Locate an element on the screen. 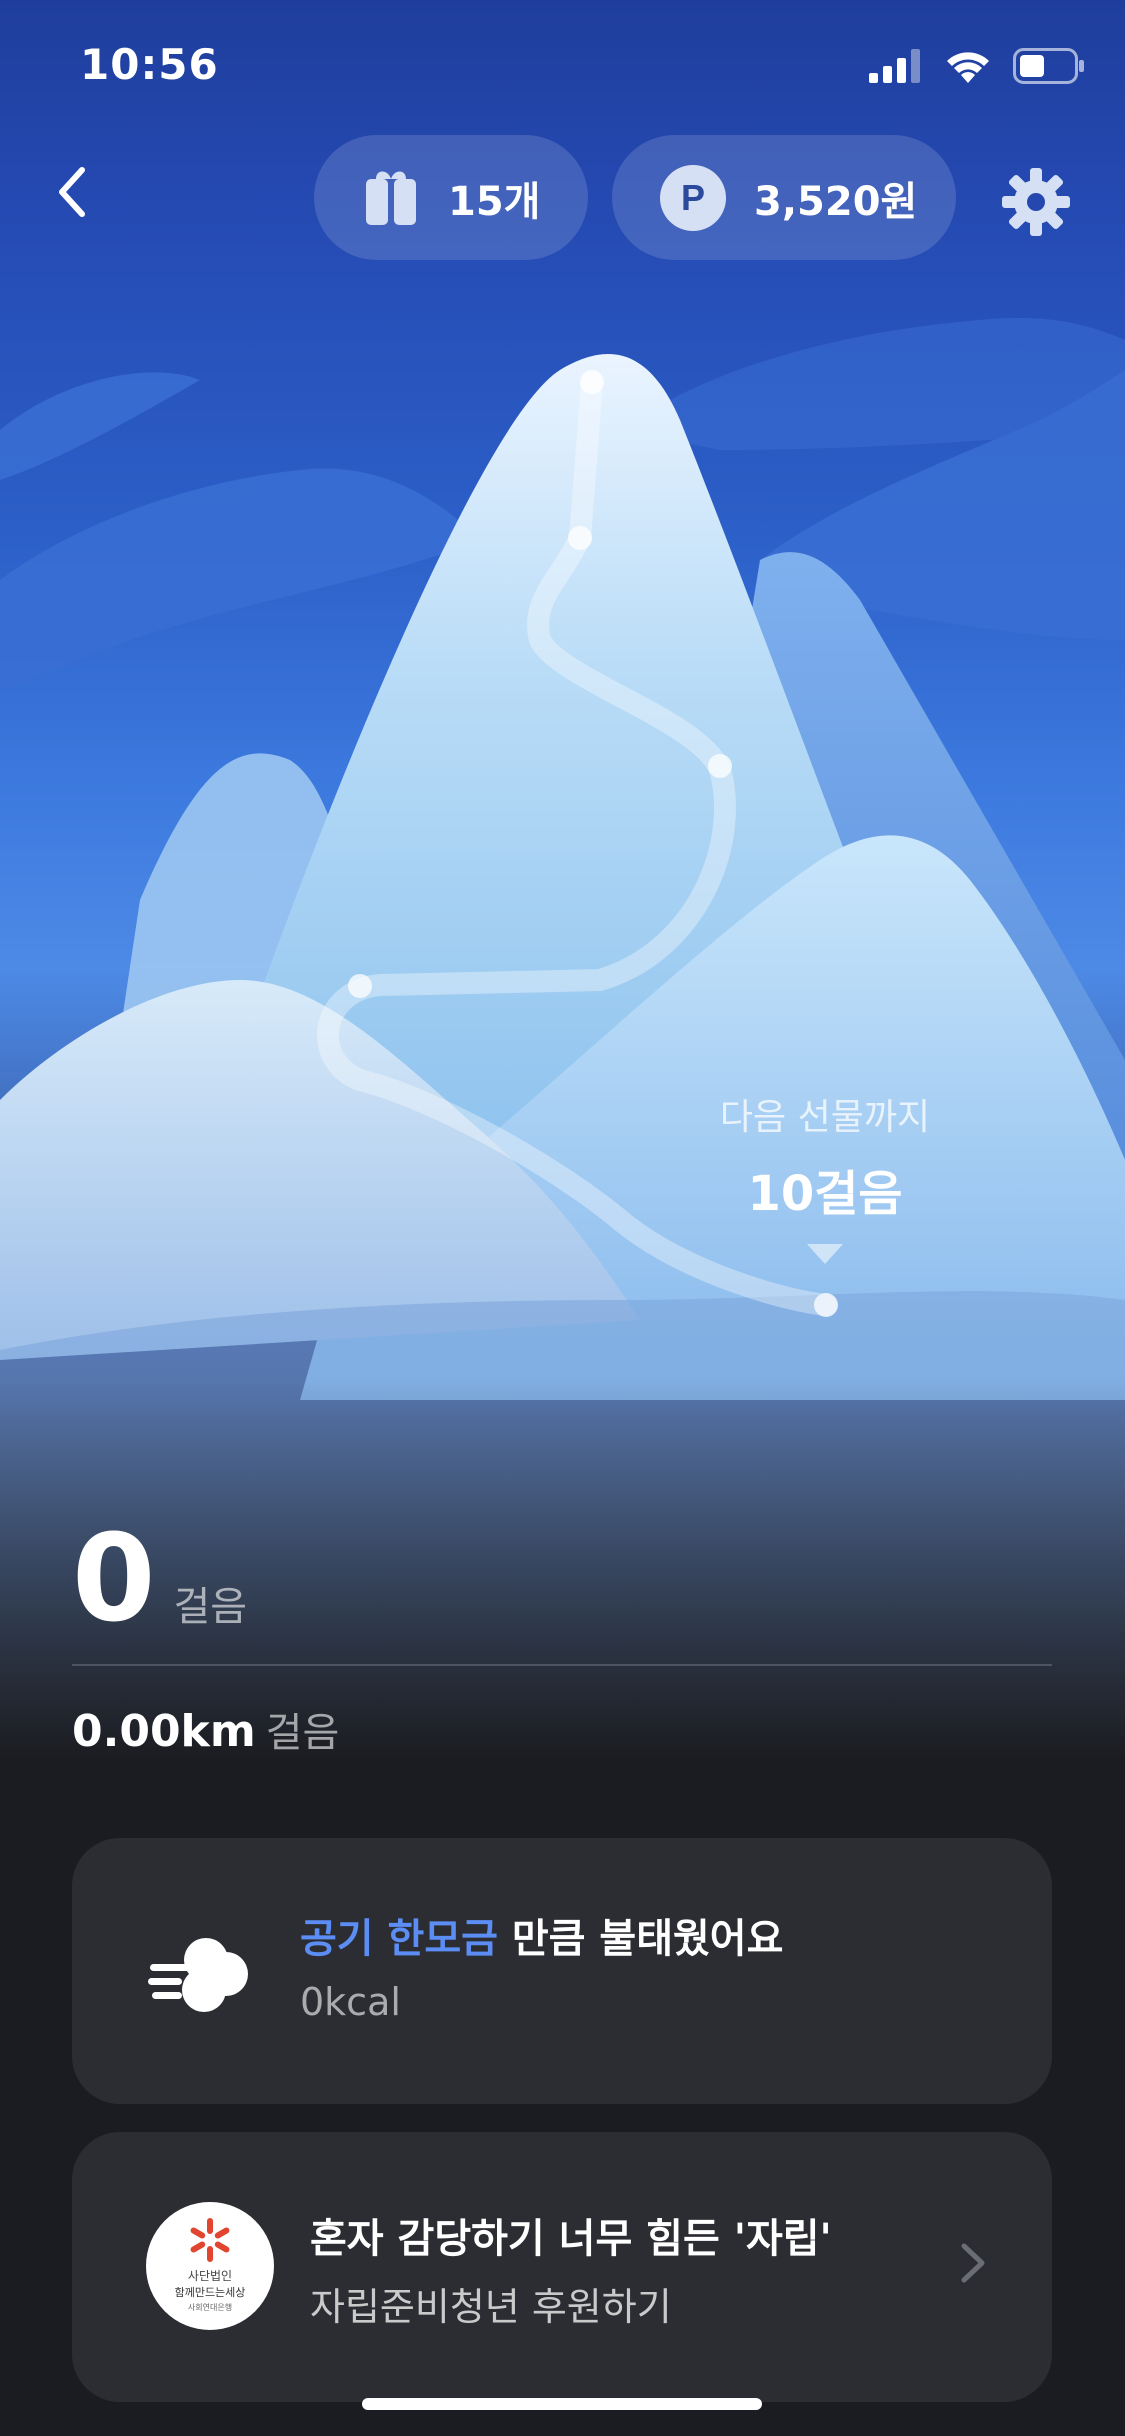 The width and height of the screenshot is (1125, 2436). stats-divider is located at coordinates (562, 1665).